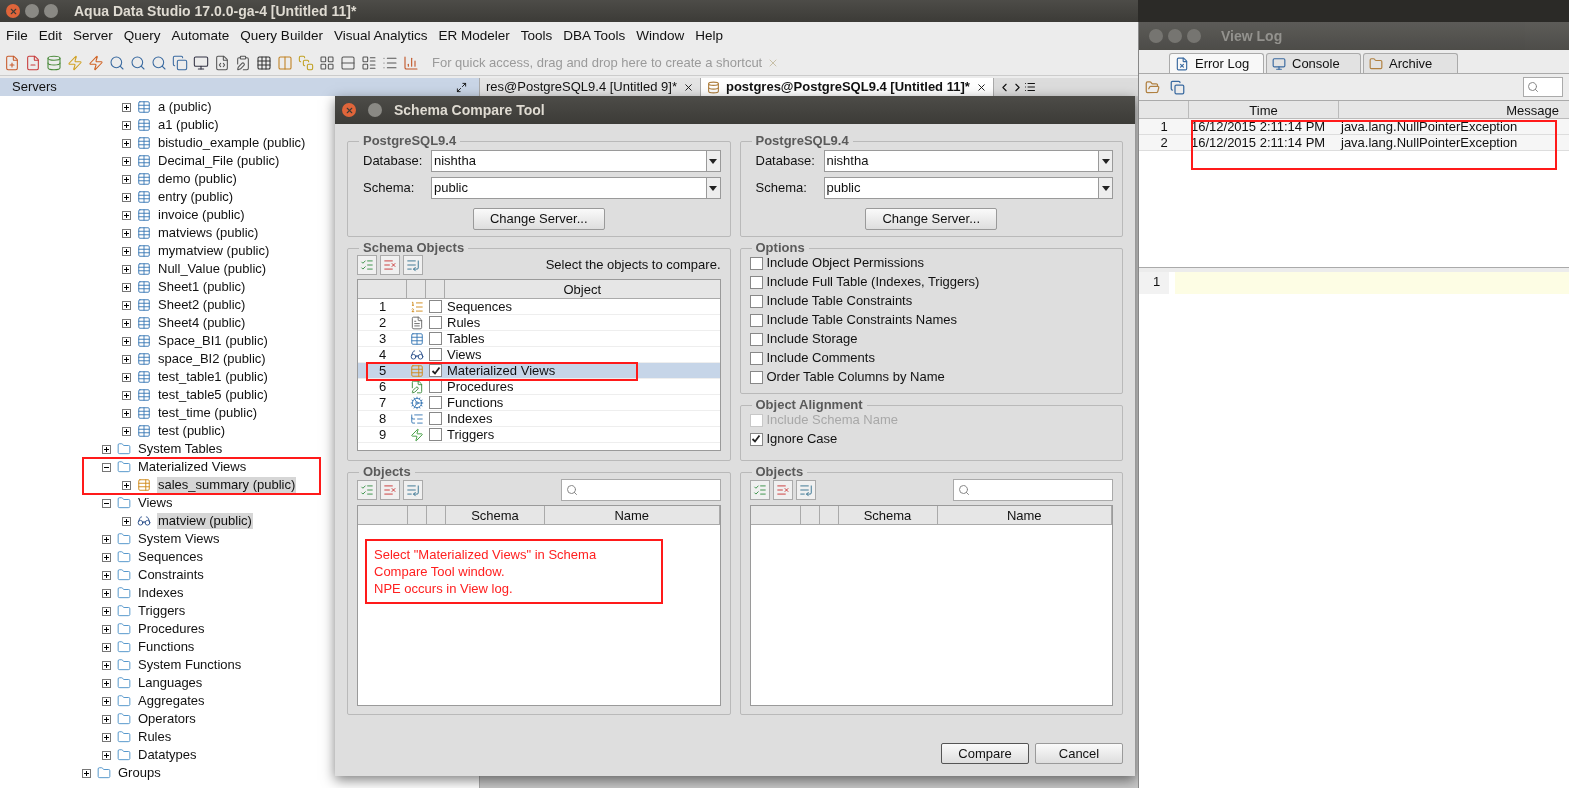 The height and width of the screenshot is (788, 1569). Describe the element at coordinates (214, 251) in the screenshot. I see `tree-item: mymatview (public)` at that location.